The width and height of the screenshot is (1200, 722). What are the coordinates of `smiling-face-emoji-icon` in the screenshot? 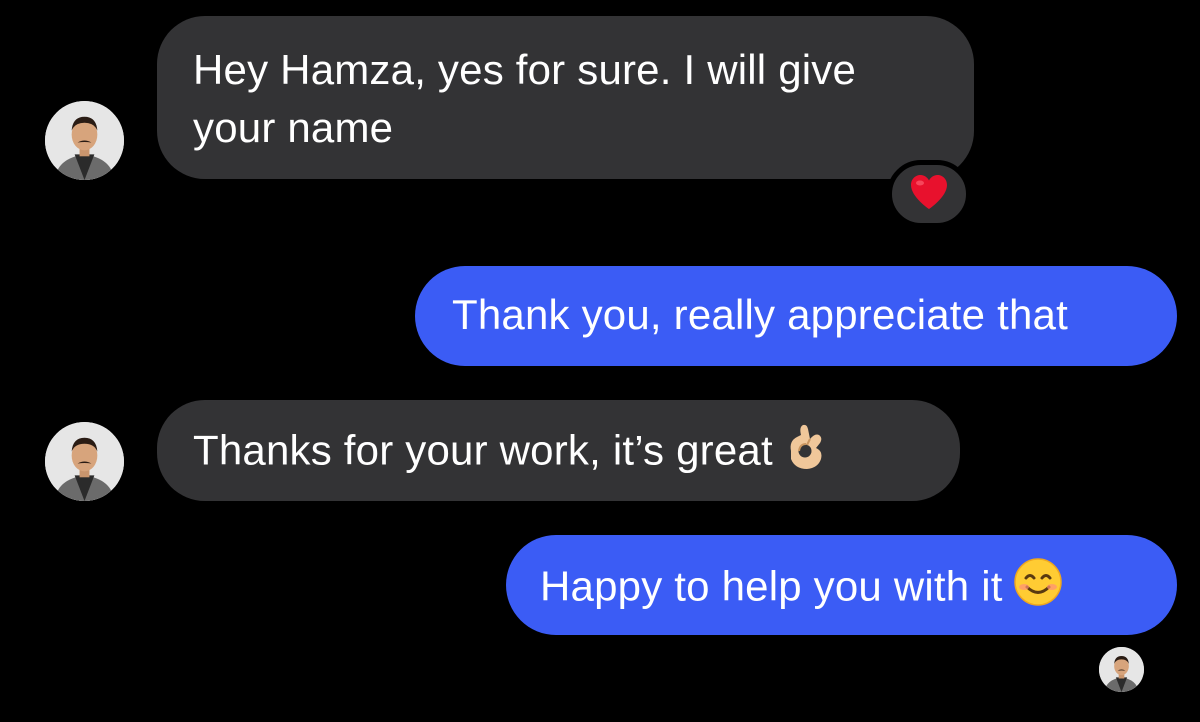 It's located at (1038, 589).